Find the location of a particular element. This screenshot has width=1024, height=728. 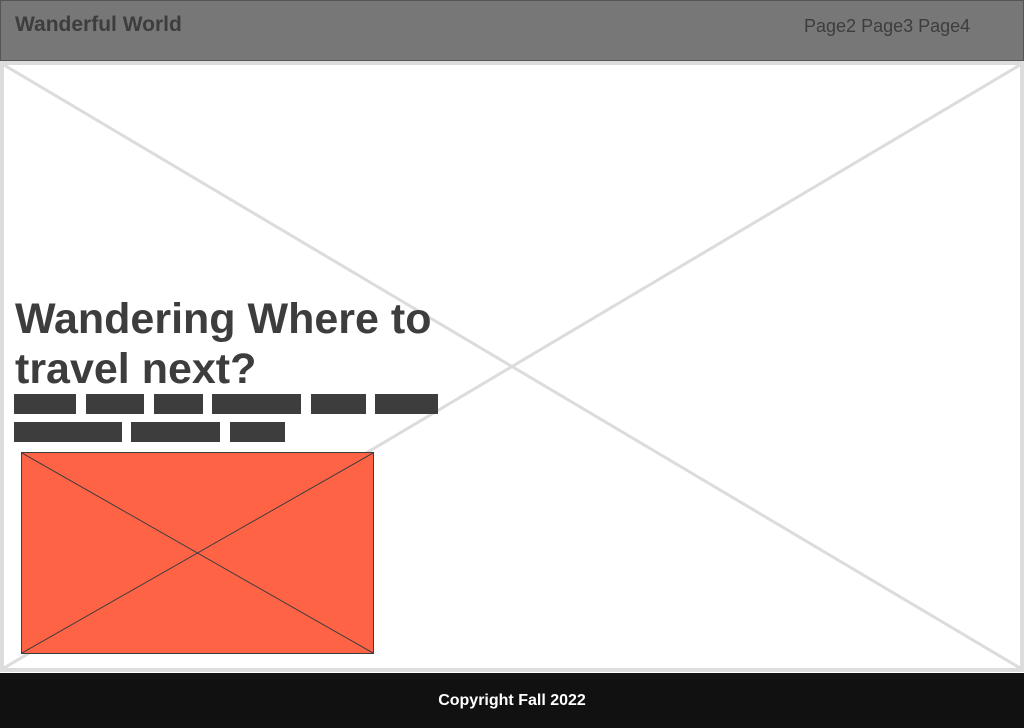

hero-headline: Wandering Where to travel next? is located at coordinates (223, 344).